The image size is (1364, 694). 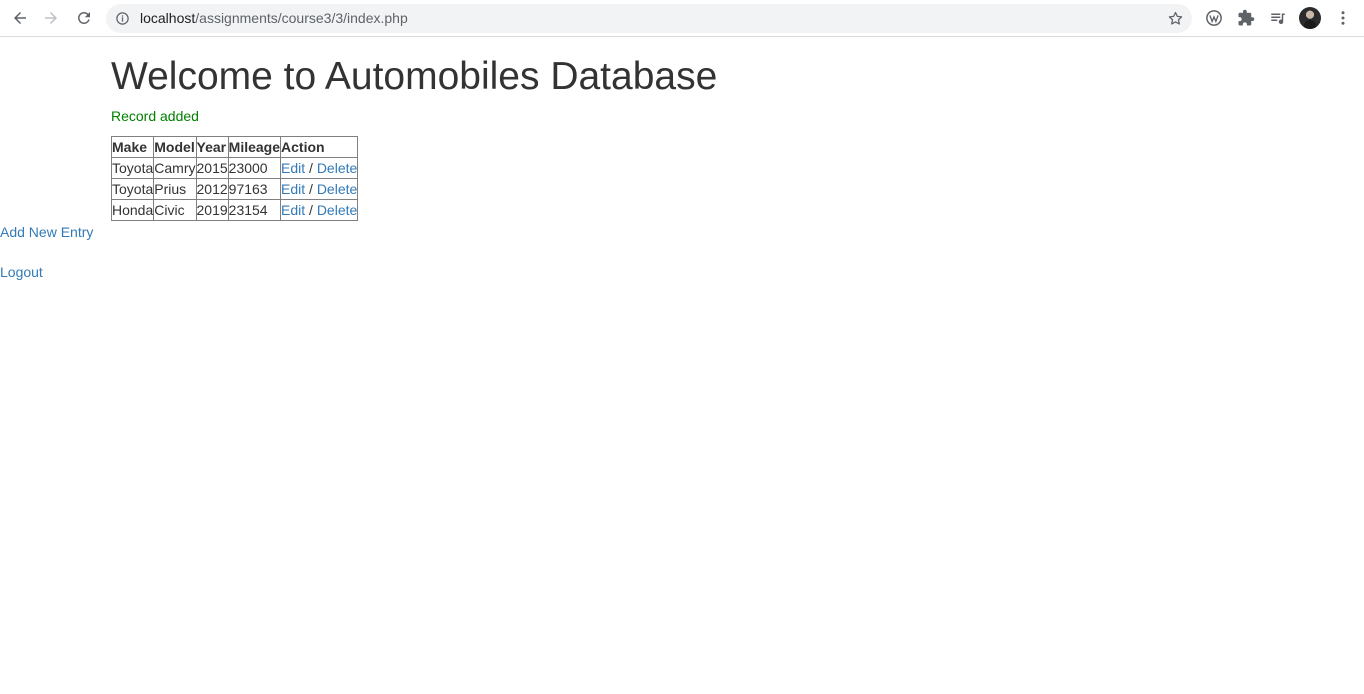 I want to click on cell-year: 2012, so click(x=212, y=189).